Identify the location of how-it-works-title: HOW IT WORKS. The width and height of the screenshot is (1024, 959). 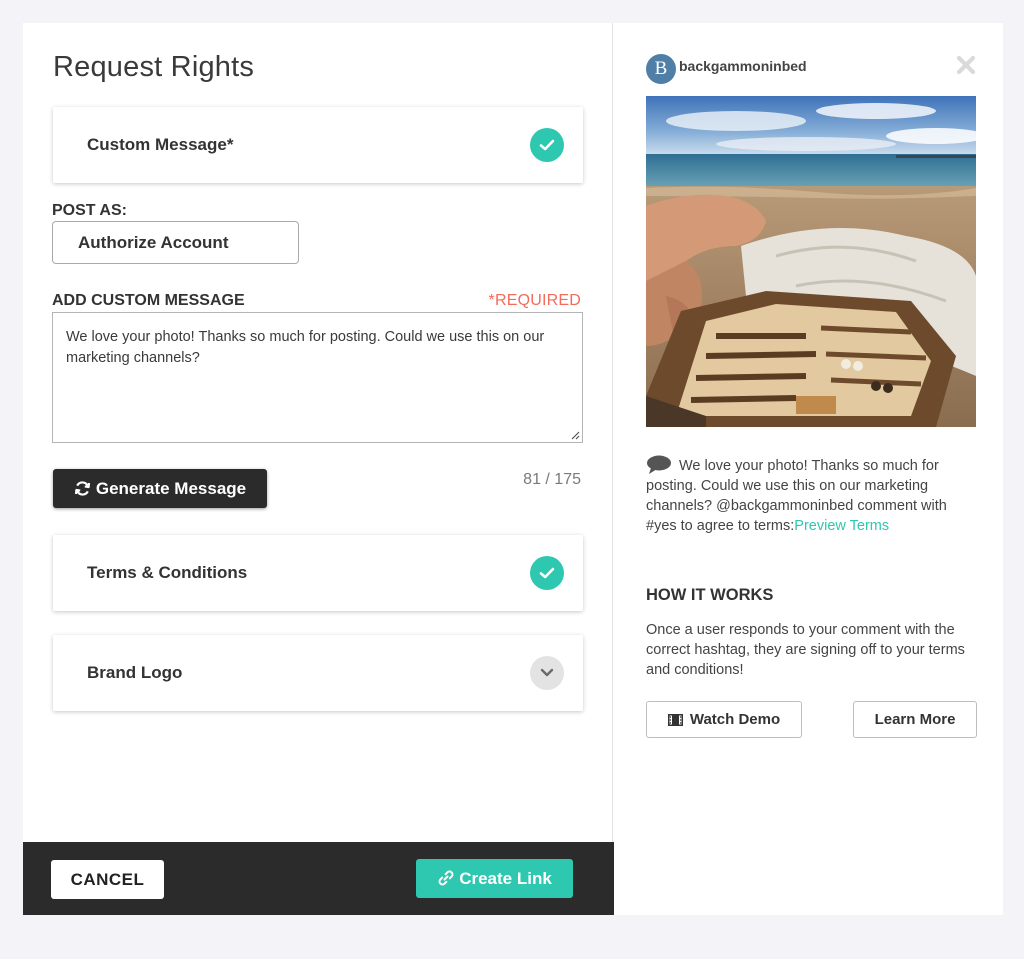
(710, 595).